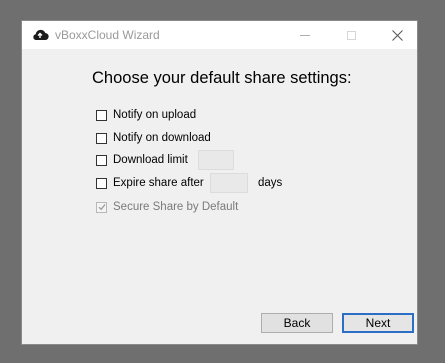 Image resolution: width=445 pixels, height=363 pixels. I want to click on notify-upload-option: Notify on upload, so click(146, 115).